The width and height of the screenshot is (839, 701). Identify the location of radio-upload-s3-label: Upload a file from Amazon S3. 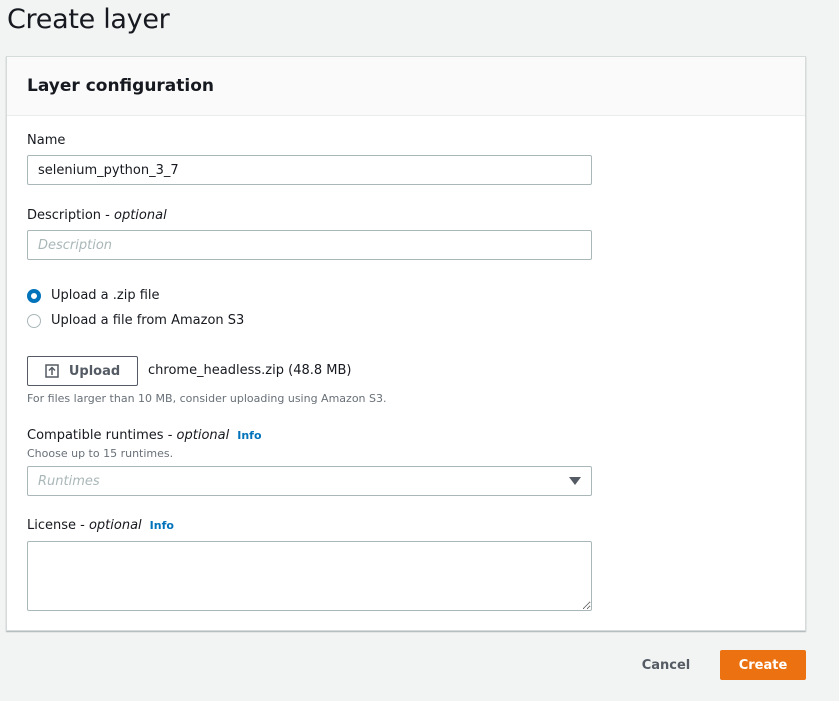
(148, 320).